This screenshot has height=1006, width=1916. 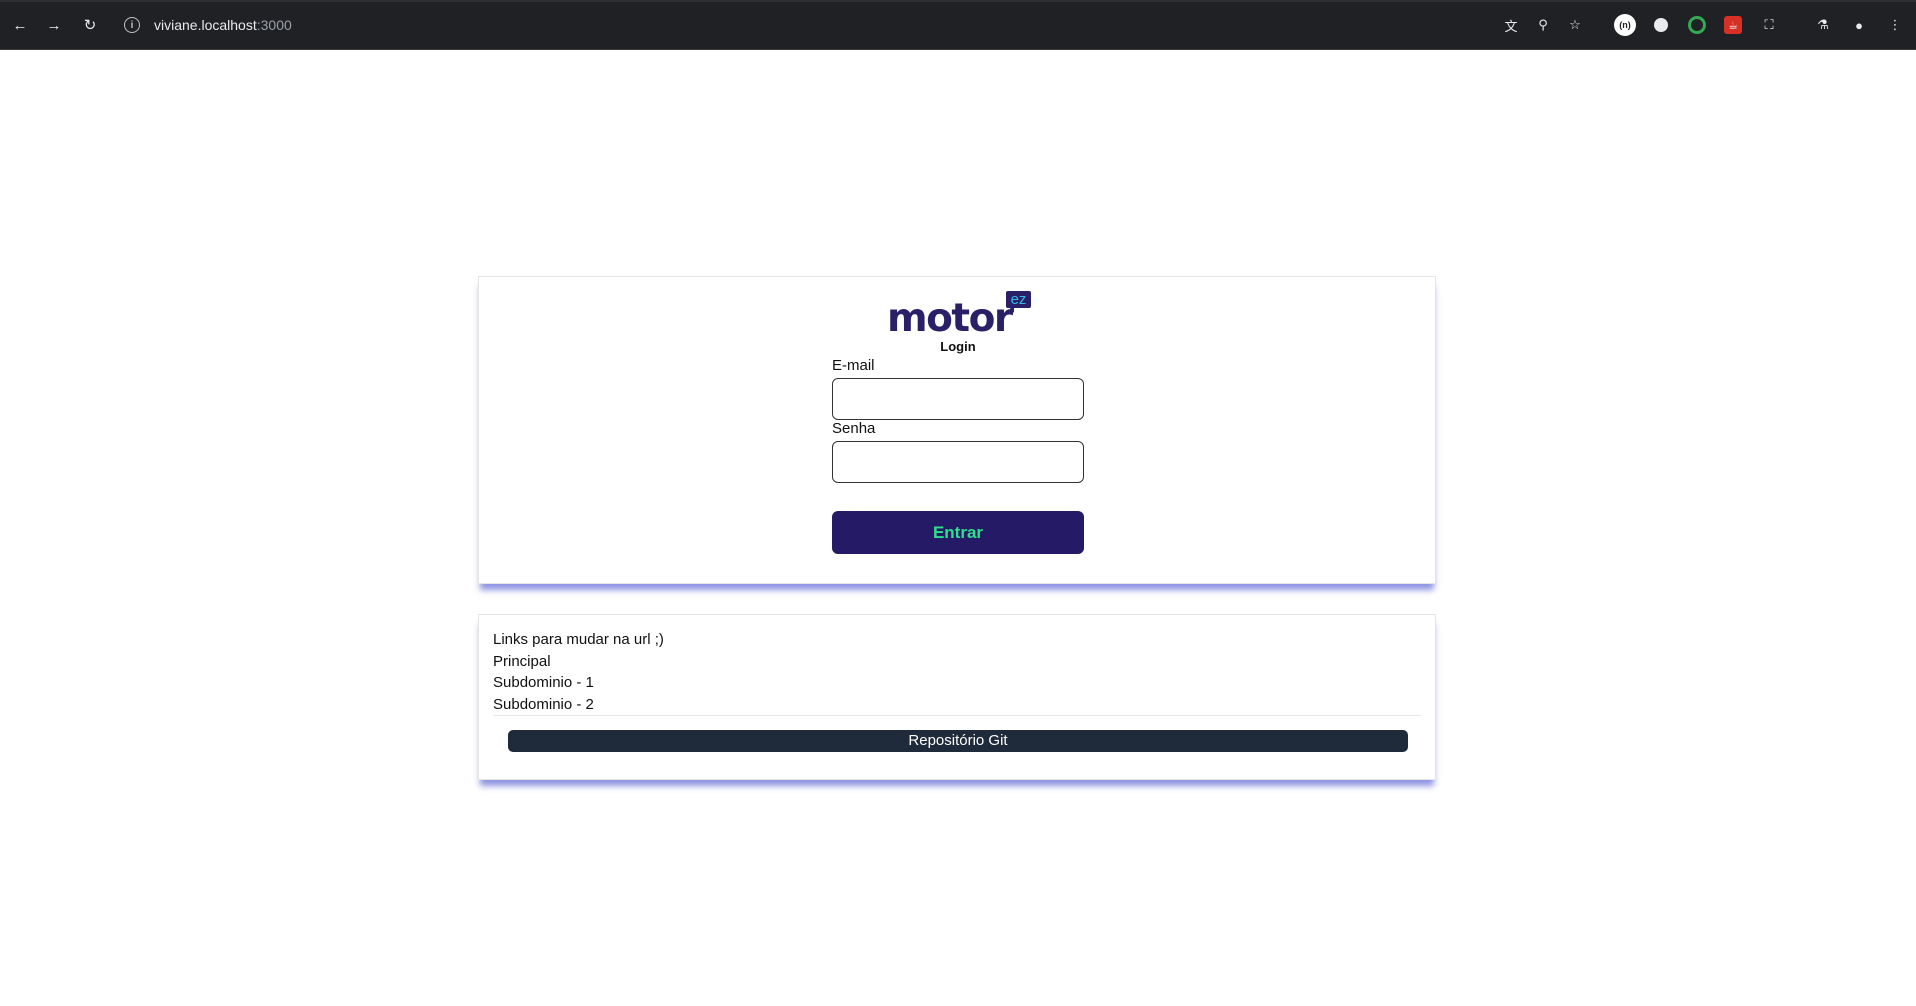 I want to click on url-port: :3000, so click(x=274, y=25).